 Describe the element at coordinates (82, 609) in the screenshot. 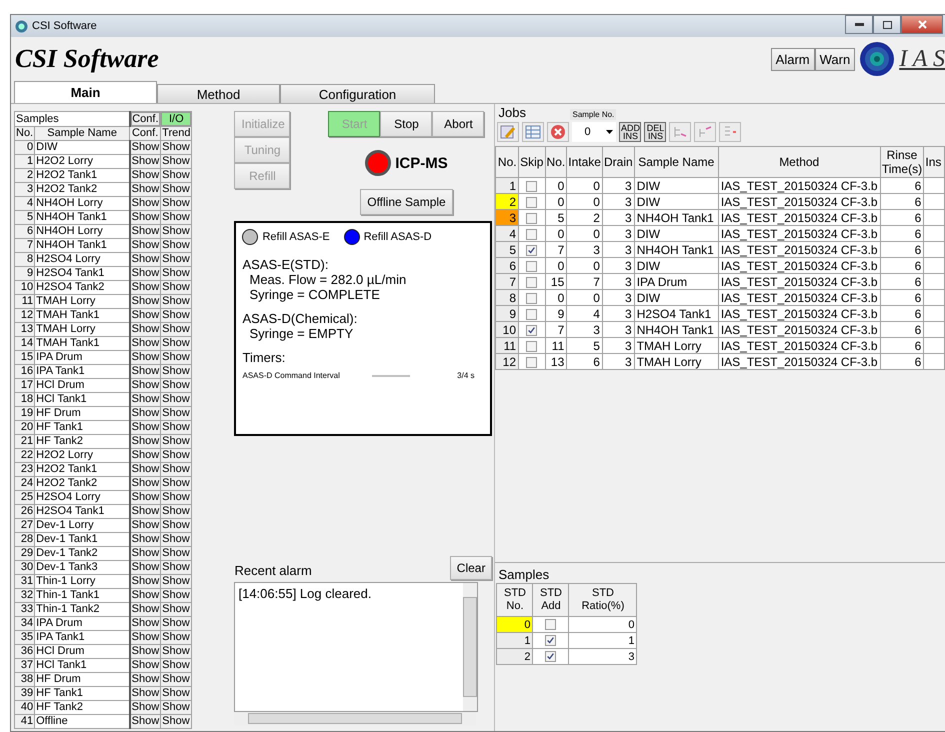

I see `table-cell: Thin-1 Tank2` at that location.